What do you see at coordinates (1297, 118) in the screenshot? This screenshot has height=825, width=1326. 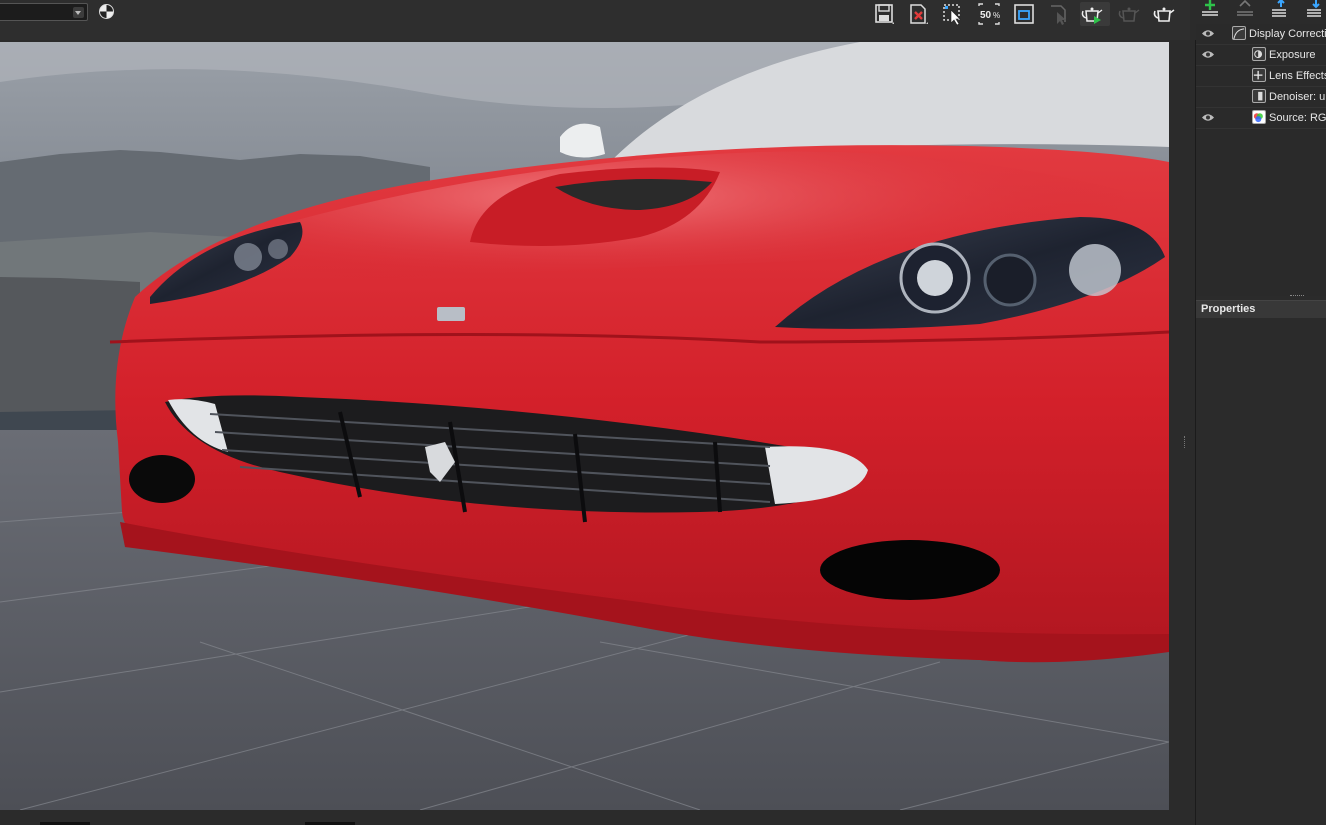 I see `layer-label: Source: RGB` at bounding box center [1297, 118].